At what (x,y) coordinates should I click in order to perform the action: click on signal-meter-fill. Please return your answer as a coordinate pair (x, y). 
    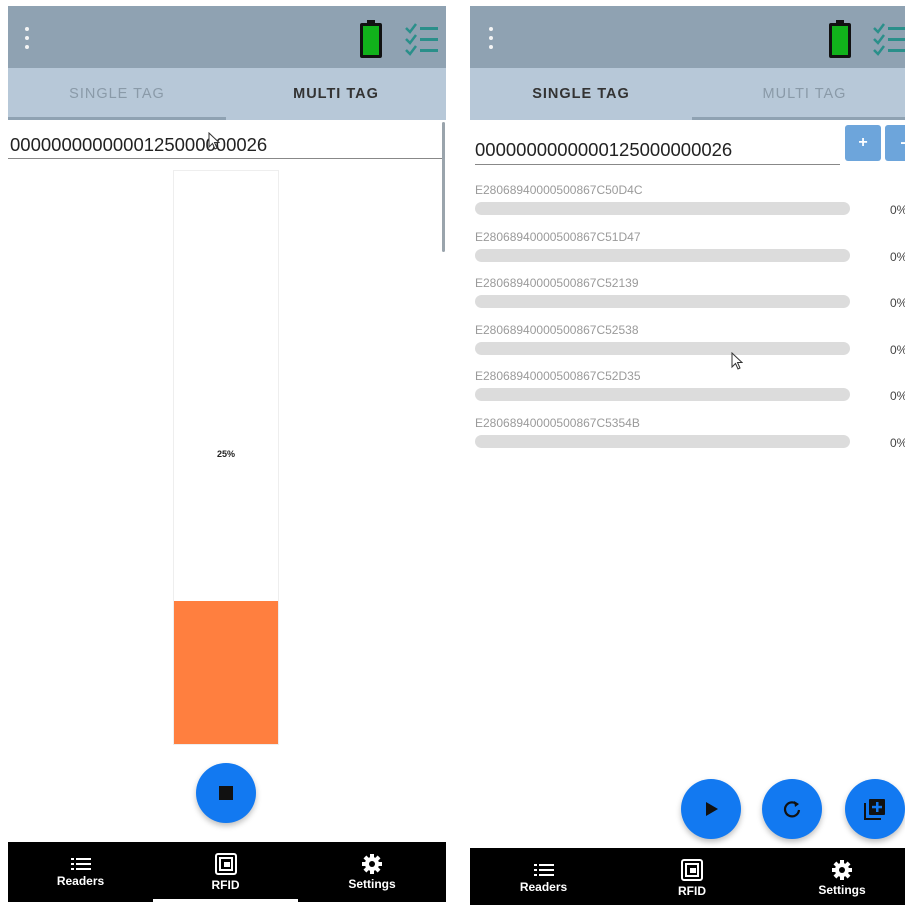
    Looking at the image, I should click on (226, 672).